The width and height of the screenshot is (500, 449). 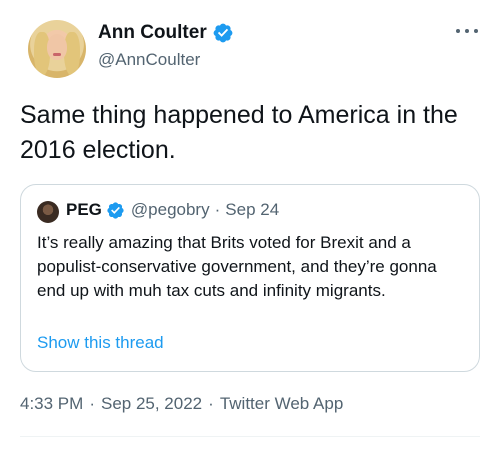 I want to click on source-app-link: Twitter Web App, so click(x=281, y=404).